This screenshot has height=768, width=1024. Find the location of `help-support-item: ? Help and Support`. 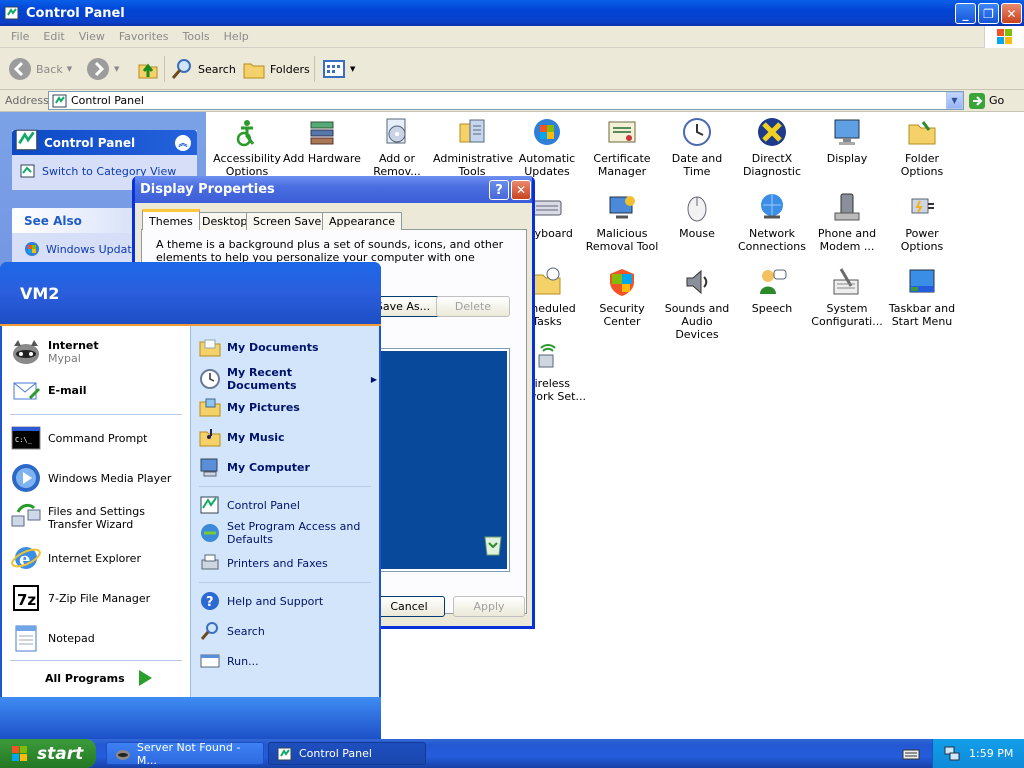

help-support-item: ? Help and Support is located at coordinates (261, 601).